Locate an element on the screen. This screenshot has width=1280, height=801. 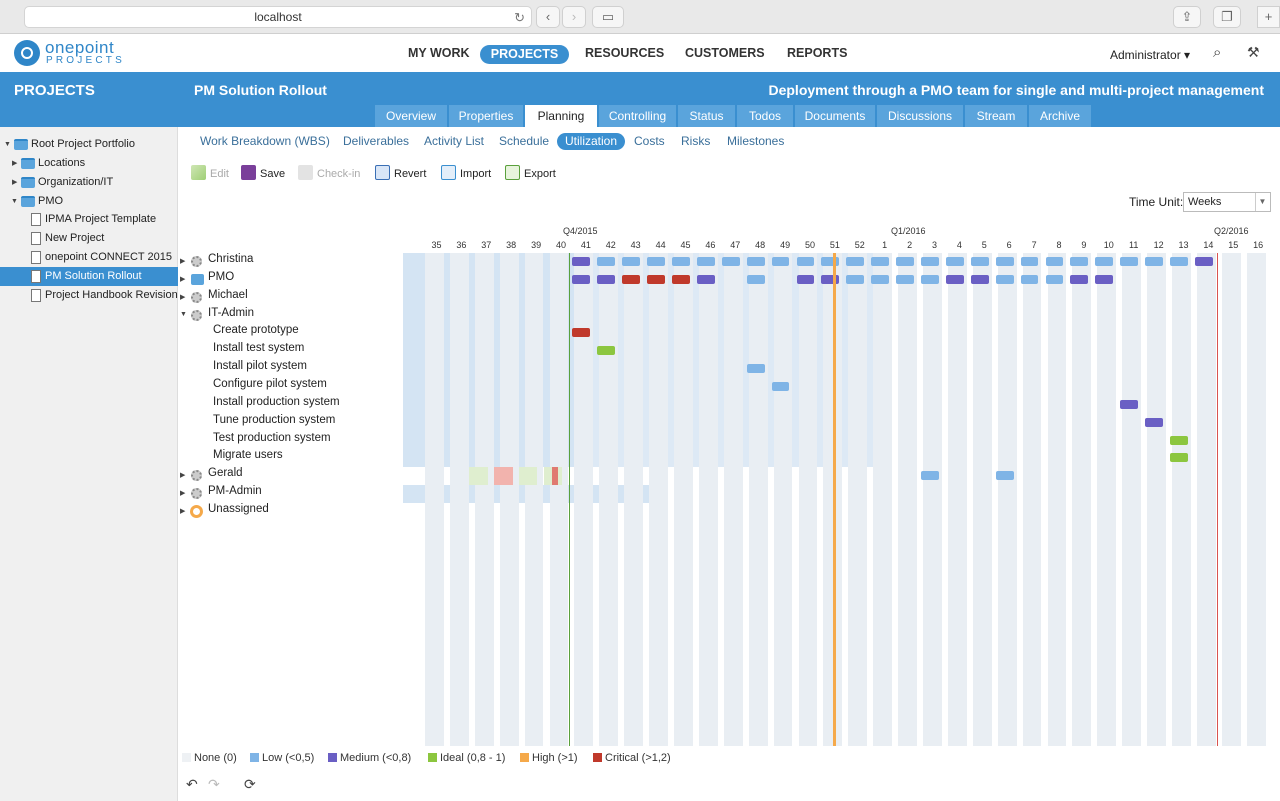
forward-icon: › is located at coordinates (574, 17).